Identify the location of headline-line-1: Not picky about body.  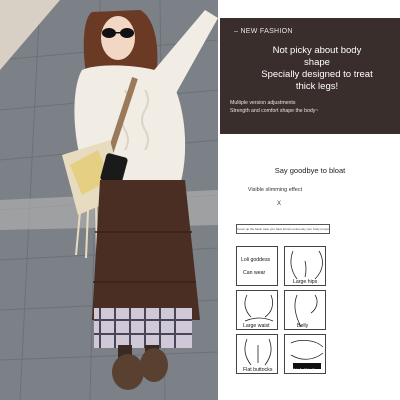
(317, 50).